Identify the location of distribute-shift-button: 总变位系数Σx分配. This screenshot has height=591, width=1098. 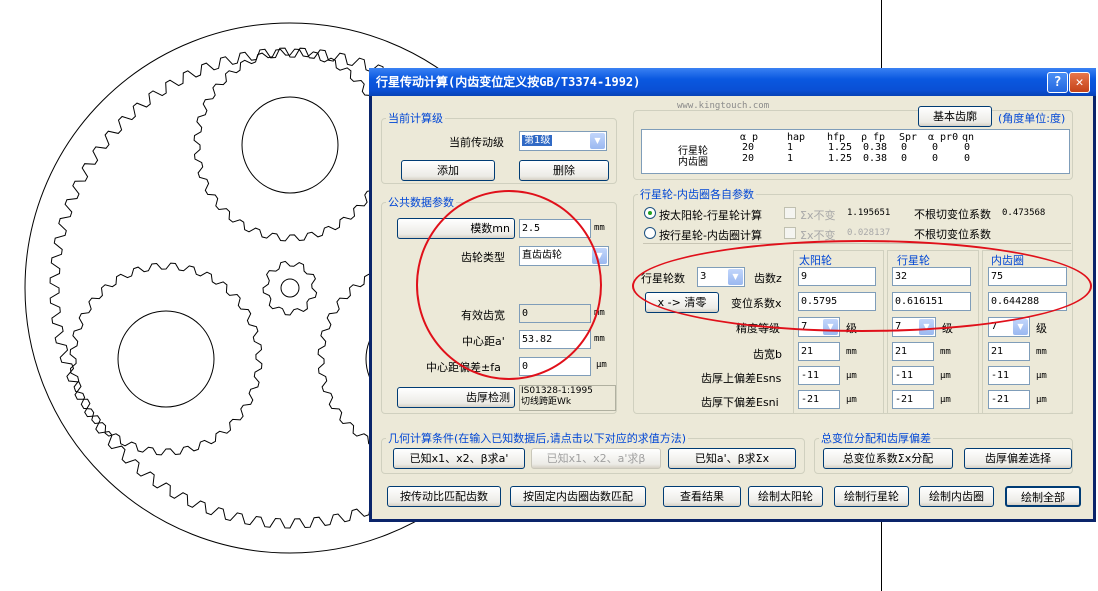
(888, 458).